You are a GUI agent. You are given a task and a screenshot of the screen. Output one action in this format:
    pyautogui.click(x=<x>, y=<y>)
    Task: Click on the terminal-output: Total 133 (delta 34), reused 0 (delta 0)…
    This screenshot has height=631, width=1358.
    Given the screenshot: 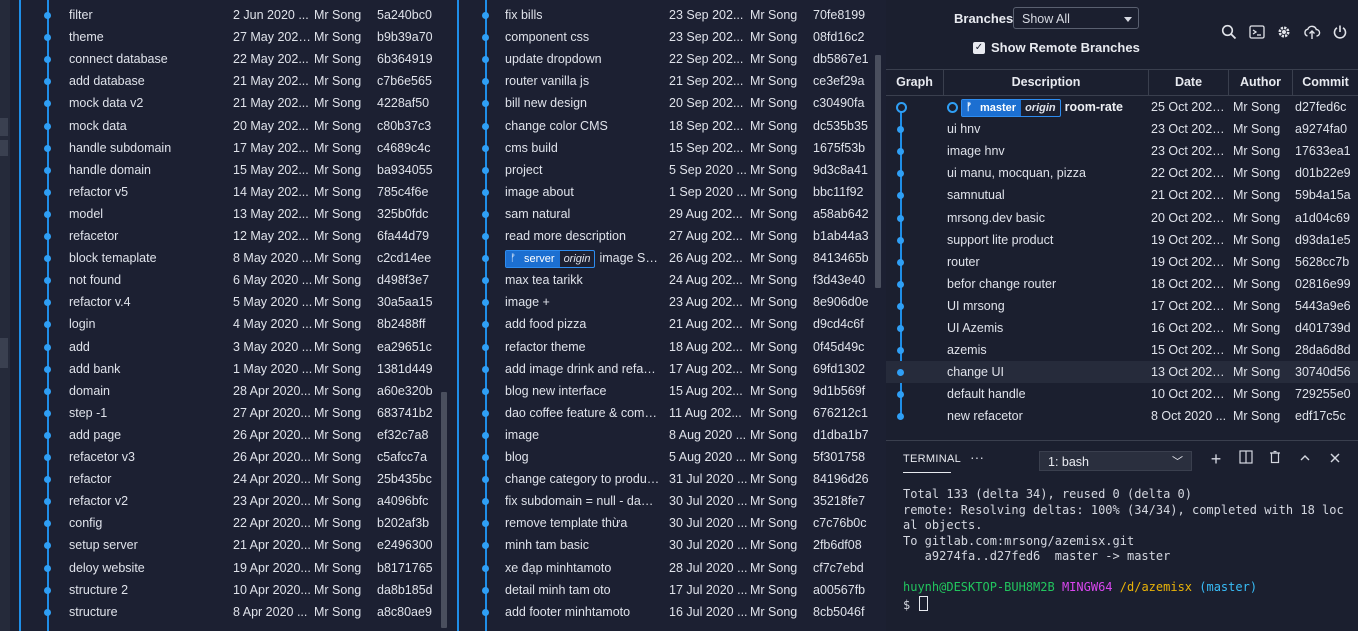 What is the action you would take?
    pyautogui.click(x=1128, y=549)
    